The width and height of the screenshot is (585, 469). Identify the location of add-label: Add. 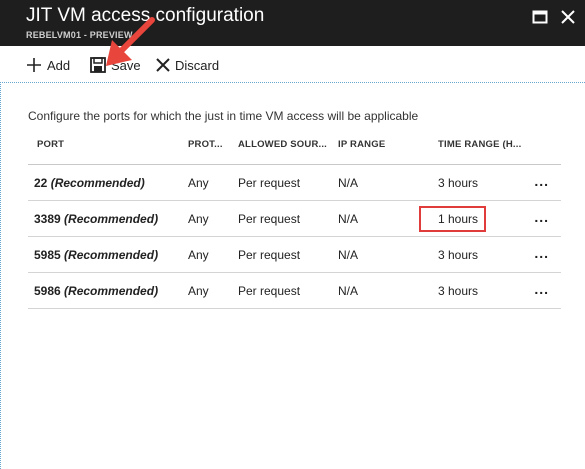
(59, 65).